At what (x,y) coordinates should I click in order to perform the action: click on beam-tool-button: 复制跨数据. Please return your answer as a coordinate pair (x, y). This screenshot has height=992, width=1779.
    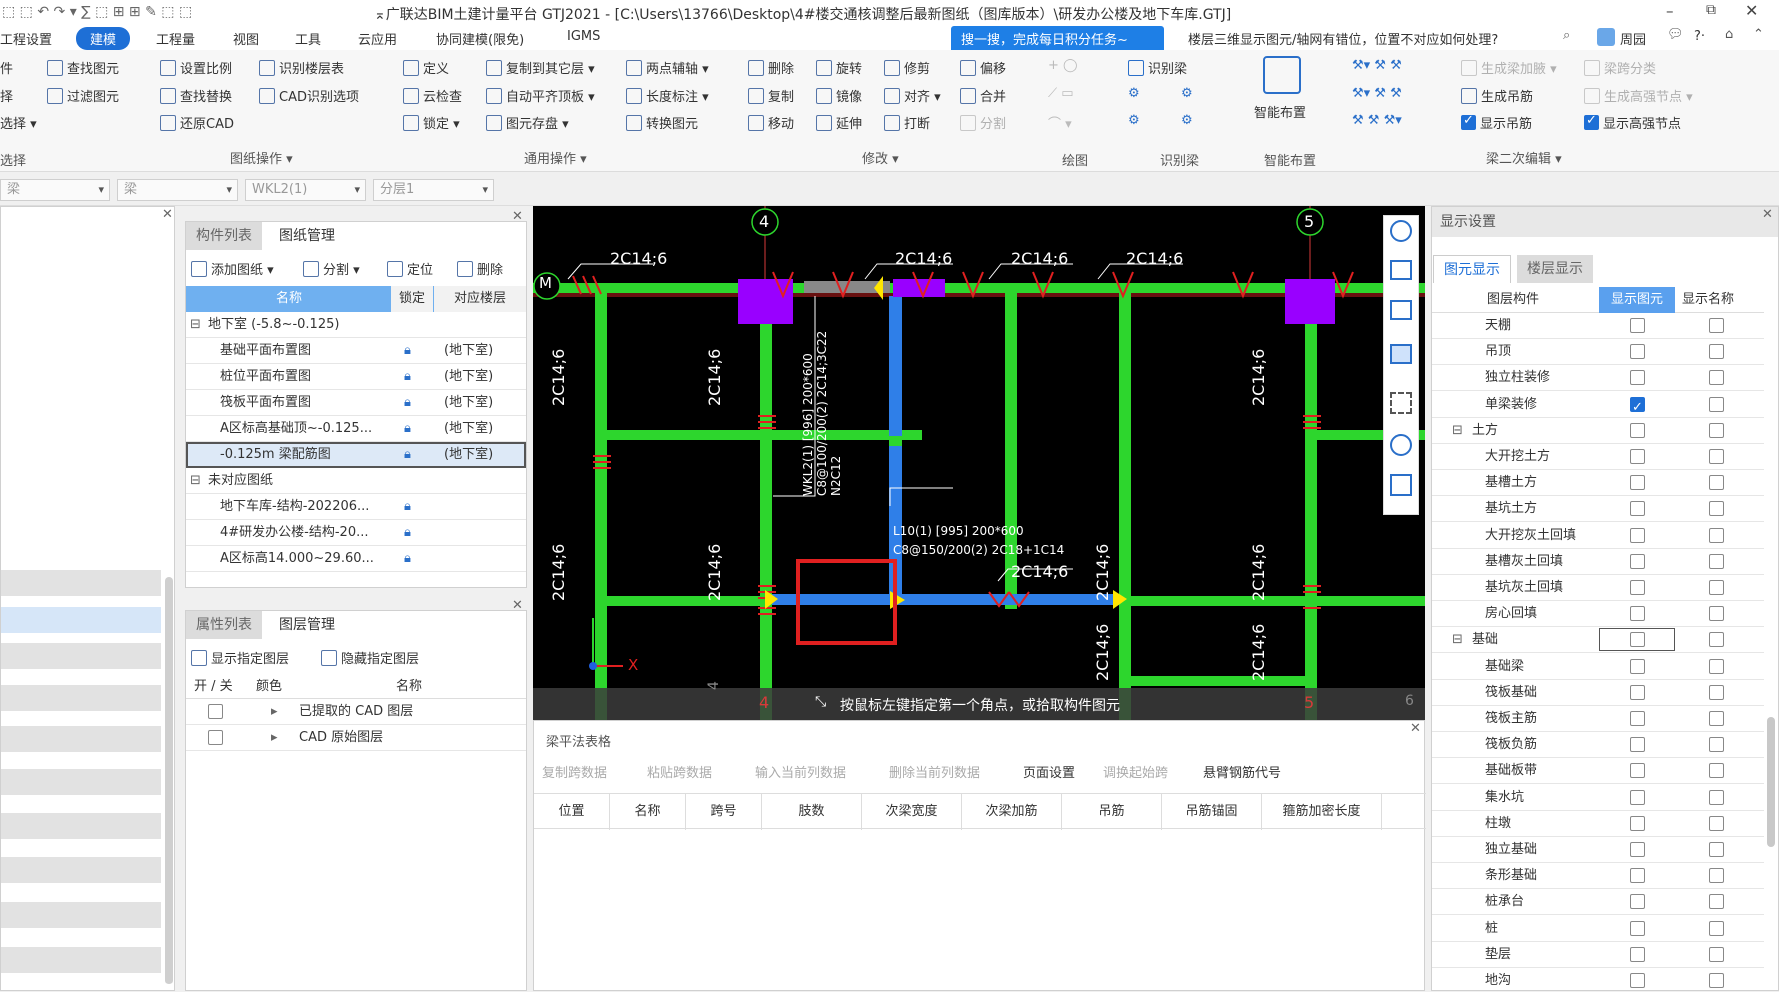
    Looking at the image, I should click on (574, 771).